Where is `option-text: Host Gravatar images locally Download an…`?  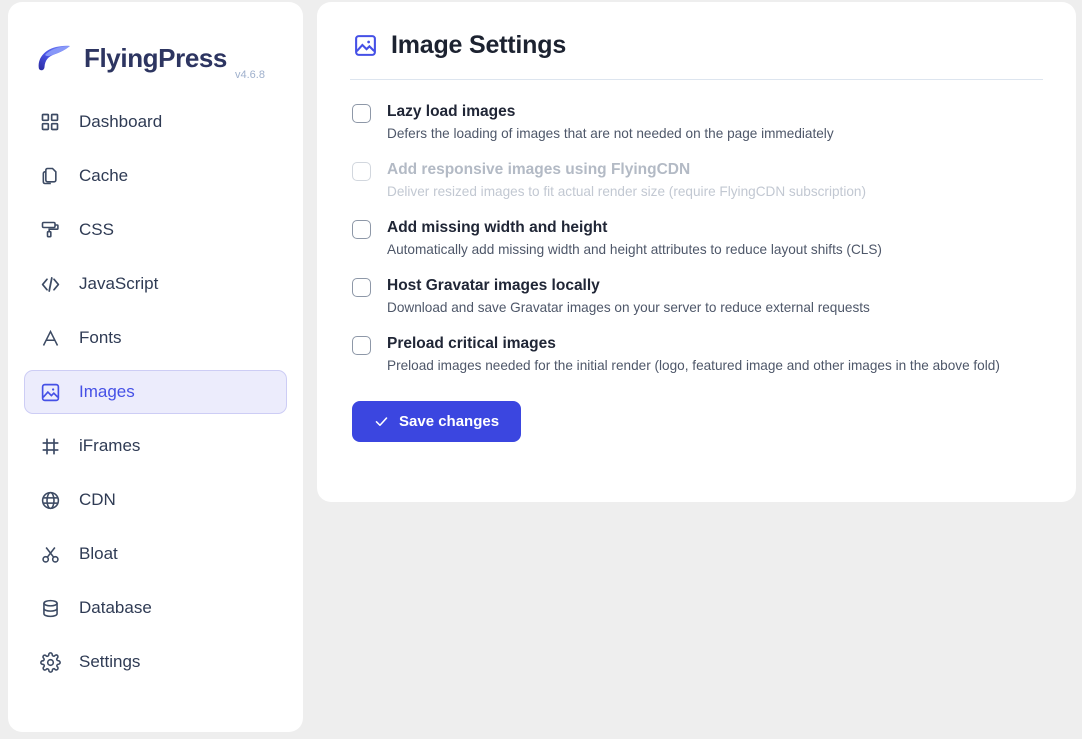
option-text: Host Gravatar images locally Download an… is located at coordinates (628, 296).